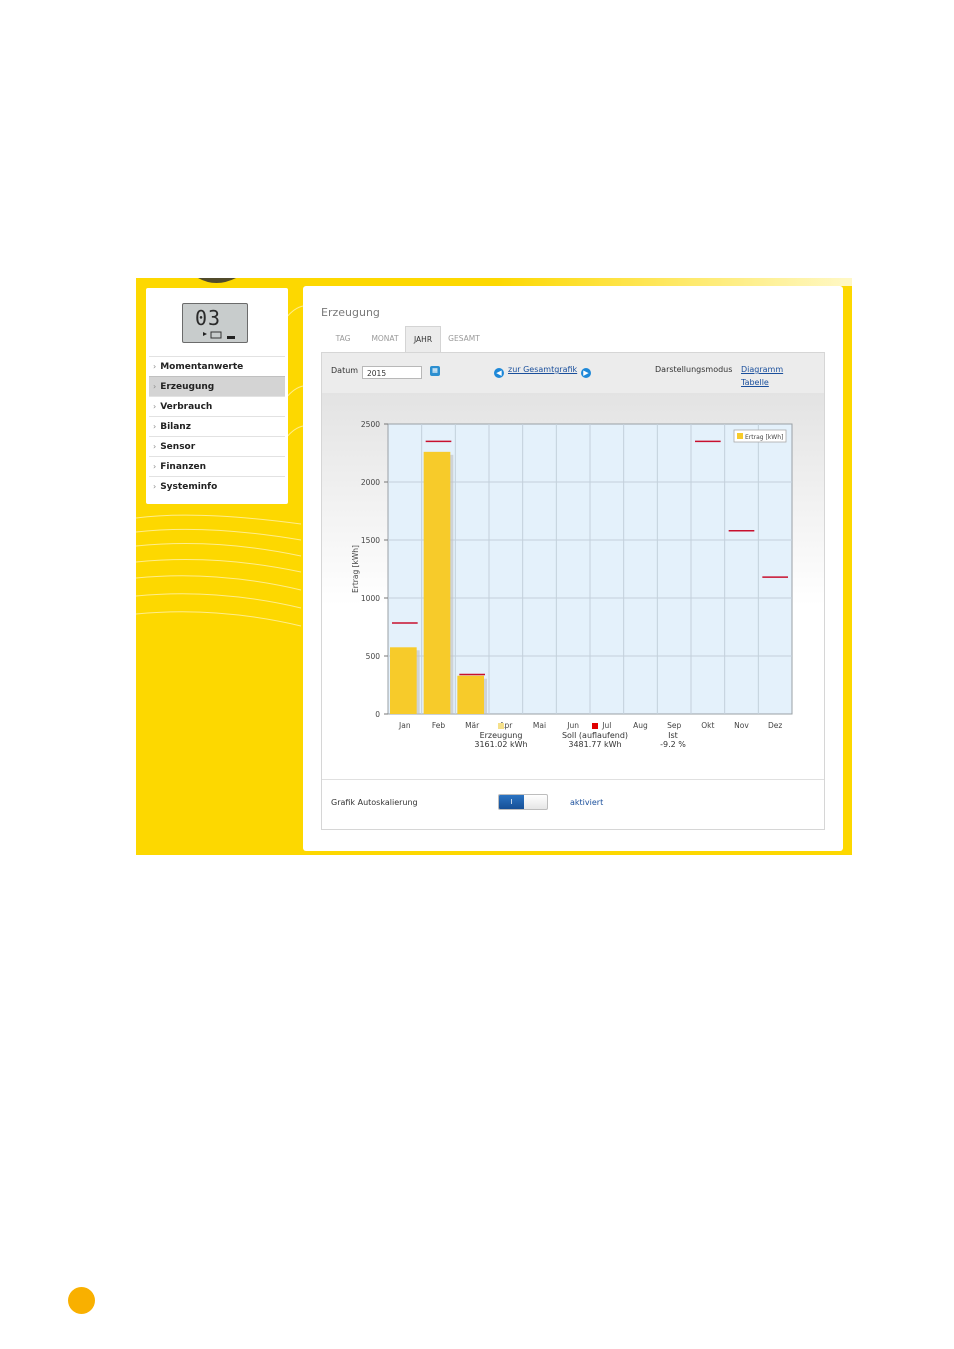  What do you see at coordinates (343, 339) in the screenshot?
I see `tab-tag: TAG` at bounding box center [343, 339].